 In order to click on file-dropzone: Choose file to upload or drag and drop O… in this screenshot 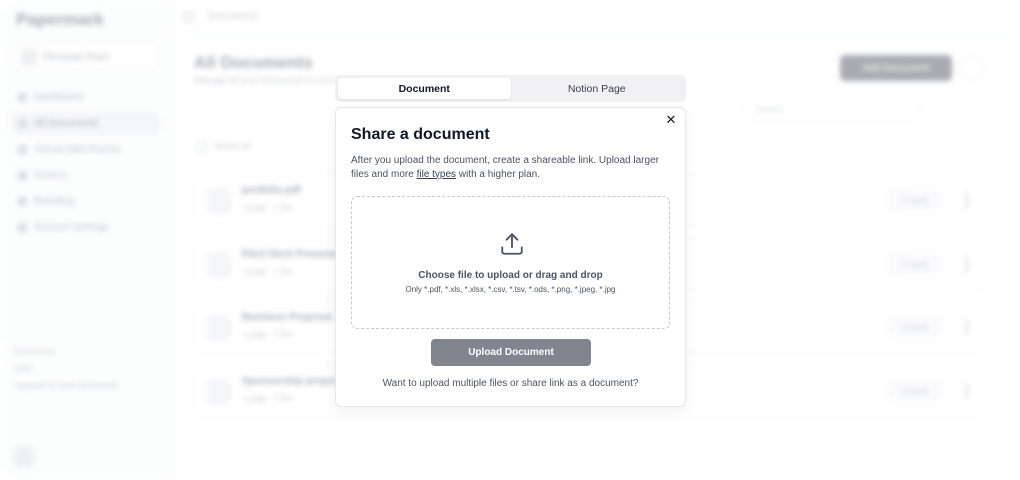, I will do `click(510, 262)`.